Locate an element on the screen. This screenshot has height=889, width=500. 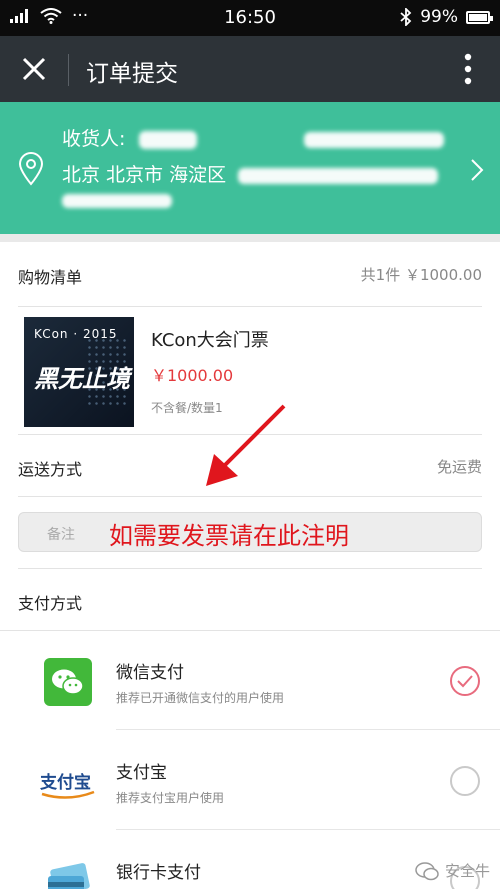
payment-name: 支付宝 is located at coordinates (141, 773).